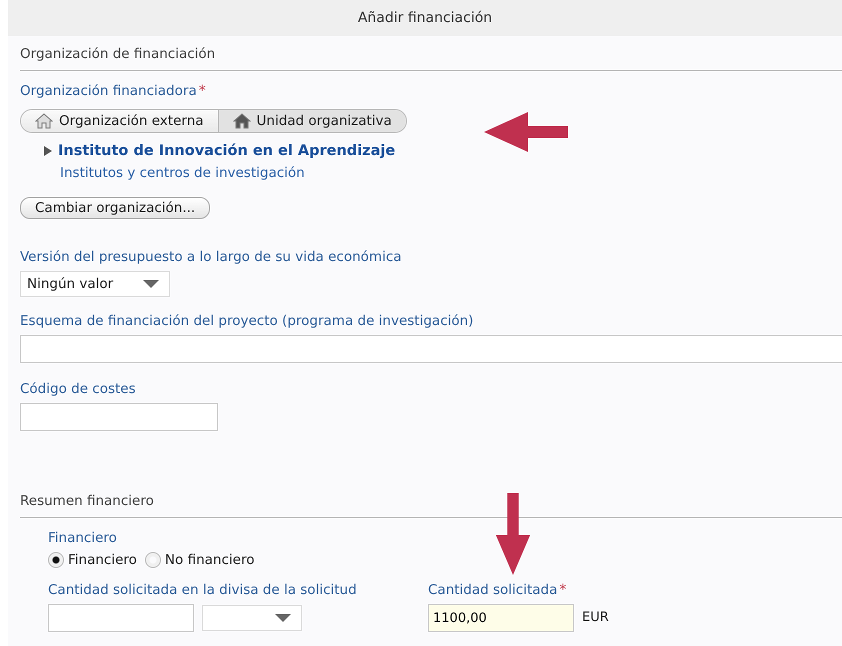 The width and height of the screenshot is (842, 646). I want to click on cost-code-field, so click(119, 417).